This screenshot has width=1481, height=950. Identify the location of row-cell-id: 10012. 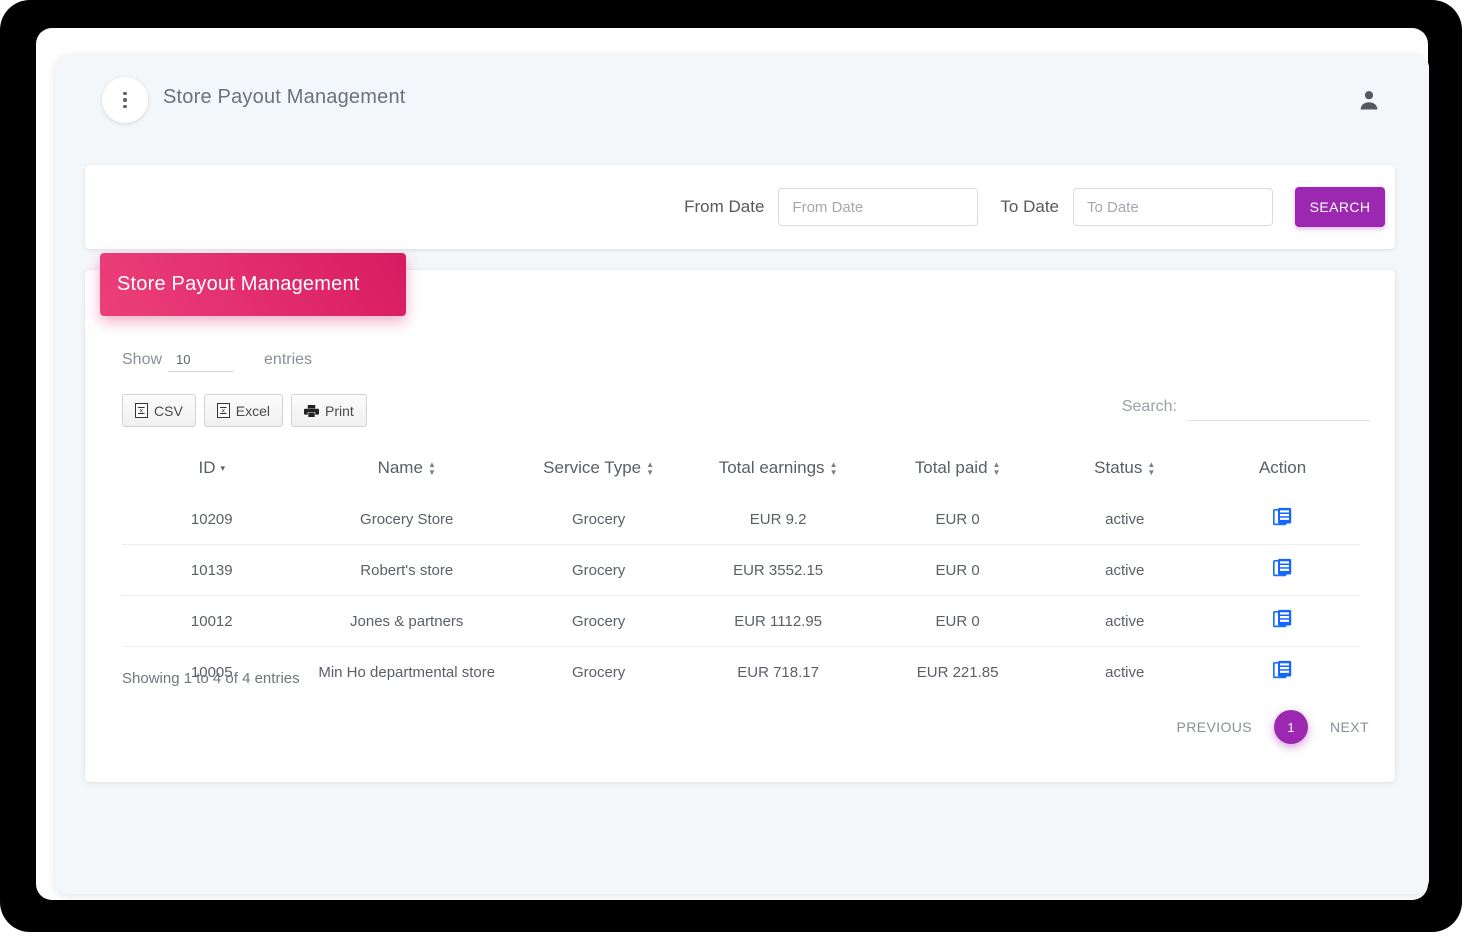
(212, 621).